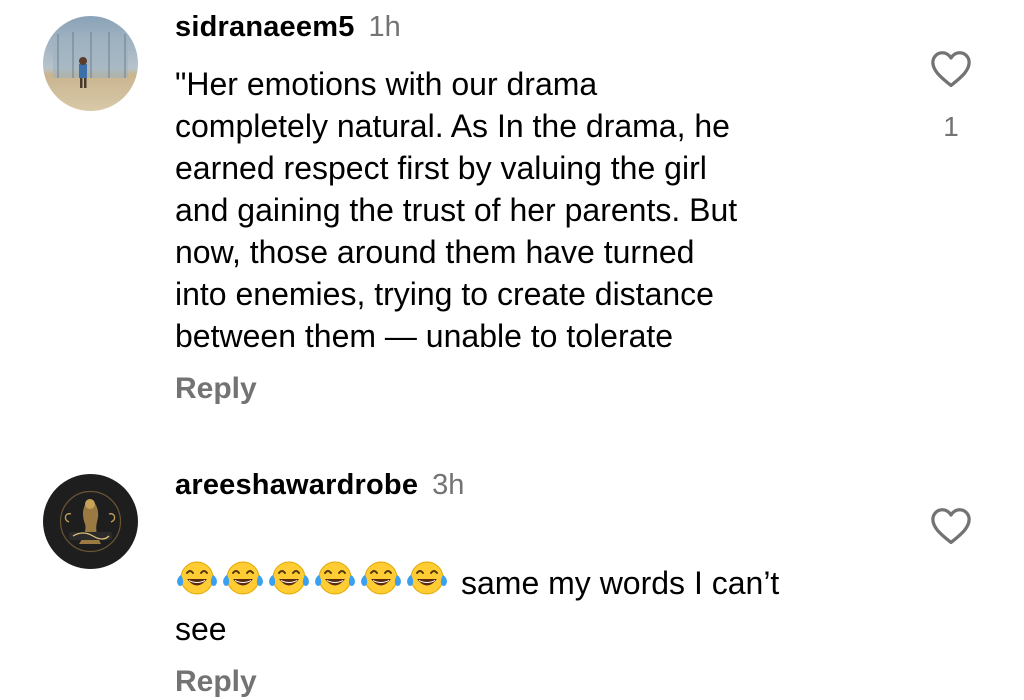  I want to click on username: areeshawardrobe, so click(296, 485).